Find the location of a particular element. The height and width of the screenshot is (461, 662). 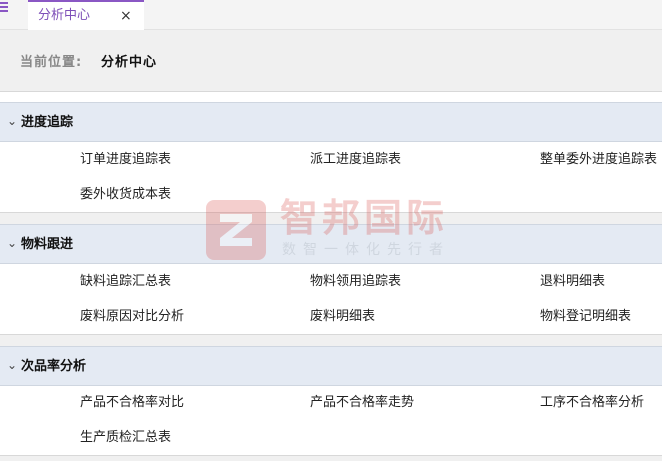

report-link-scrap-reason-analysis: 废料原因对比分析 is located at coordinates (132, 317).